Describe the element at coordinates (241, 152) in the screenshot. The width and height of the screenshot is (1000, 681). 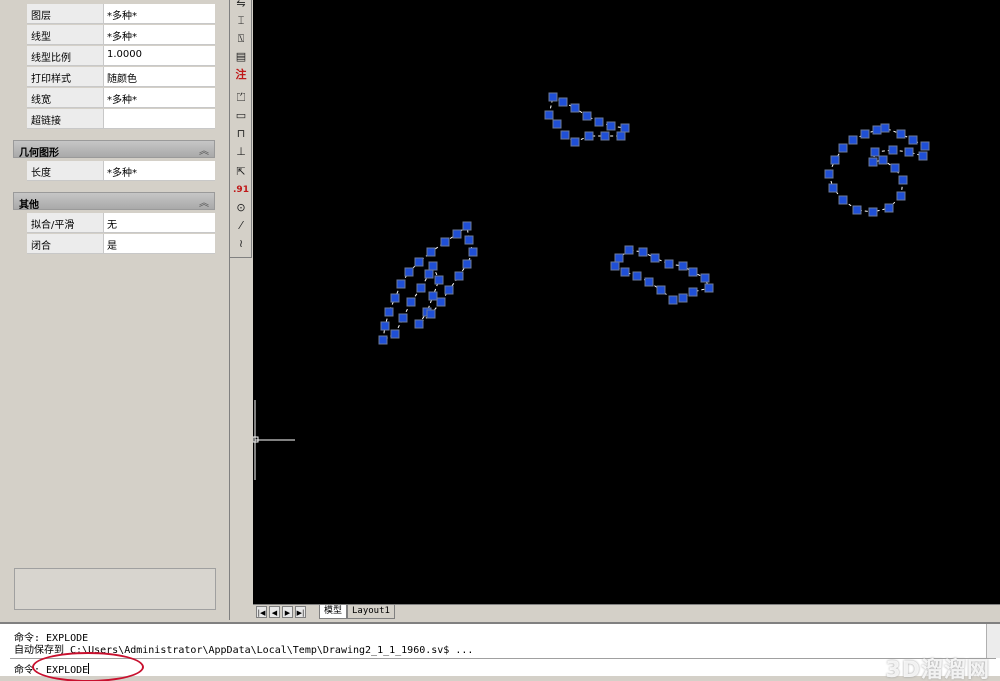
I see `aligned-icon: ⊥` at that location.